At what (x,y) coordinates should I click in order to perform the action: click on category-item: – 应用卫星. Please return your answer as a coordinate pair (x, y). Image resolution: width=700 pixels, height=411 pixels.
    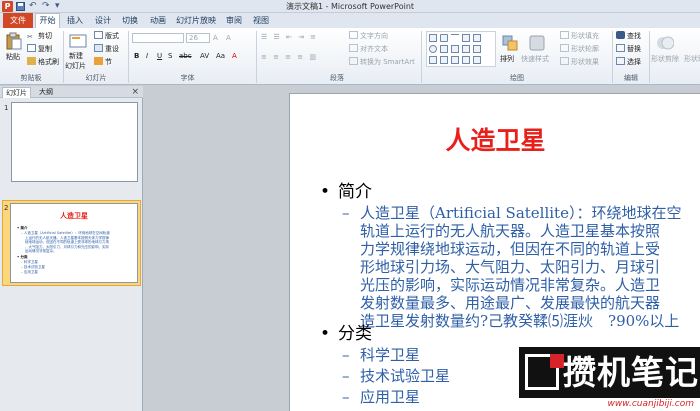
    Looking at the image, I should click on (381, 397).